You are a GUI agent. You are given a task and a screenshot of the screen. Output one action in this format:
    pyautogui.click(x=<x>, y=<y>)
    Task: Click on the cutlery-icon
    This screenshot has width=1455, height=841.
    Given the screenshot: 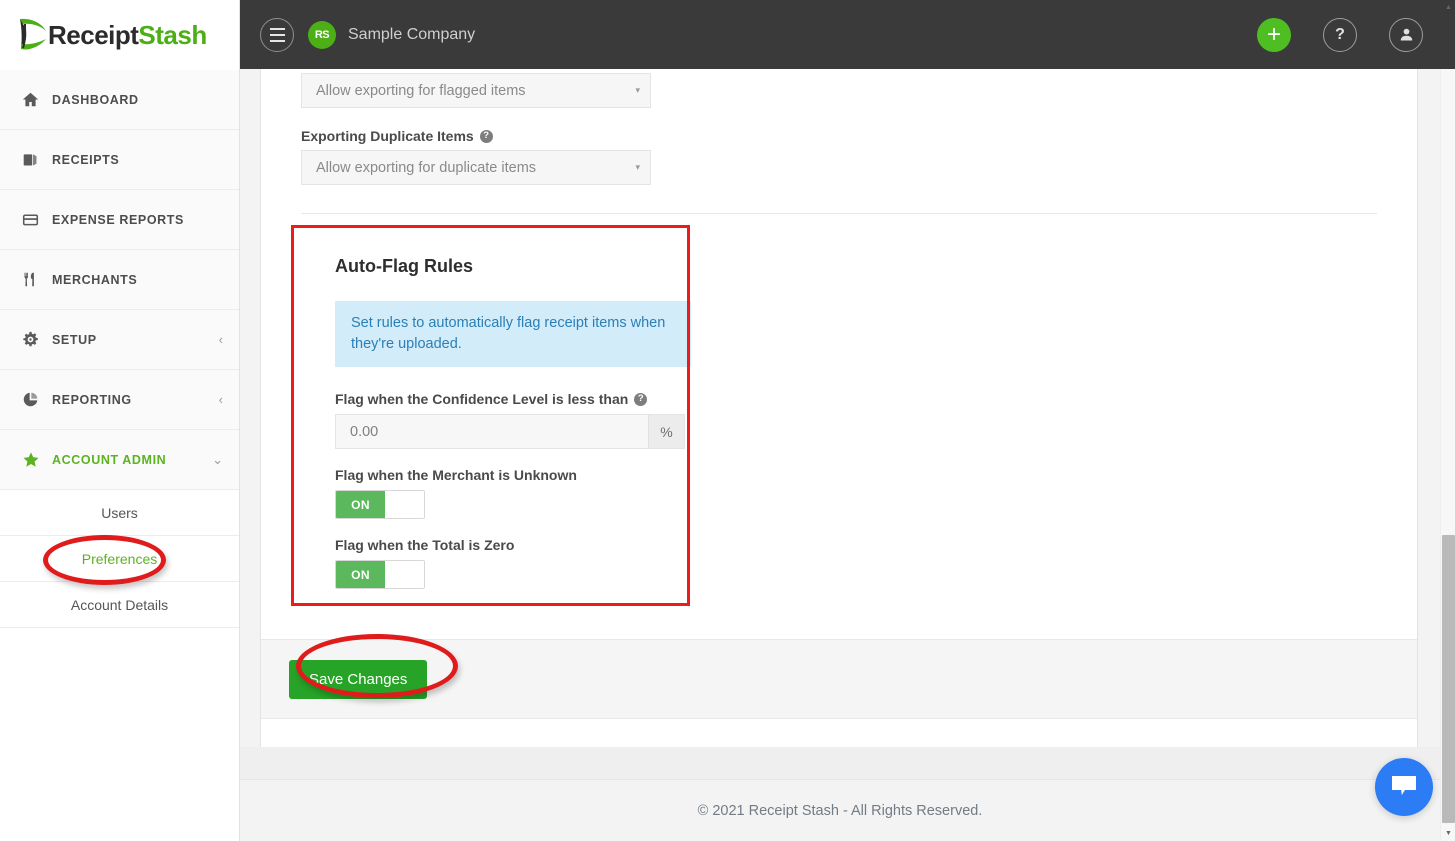 What is the action you would take?
    pyautogui.click(x=35, y=279)
    